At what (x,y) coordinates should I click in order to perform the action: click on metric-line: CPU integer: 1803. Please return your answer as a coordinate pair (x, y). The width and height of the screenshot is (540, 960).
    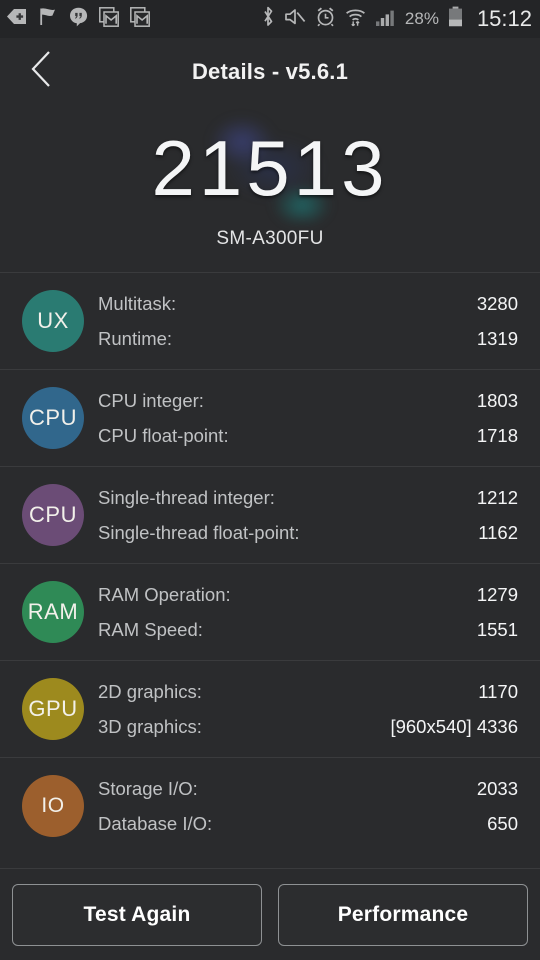
    Looking at the image, I should click on (308, 401).